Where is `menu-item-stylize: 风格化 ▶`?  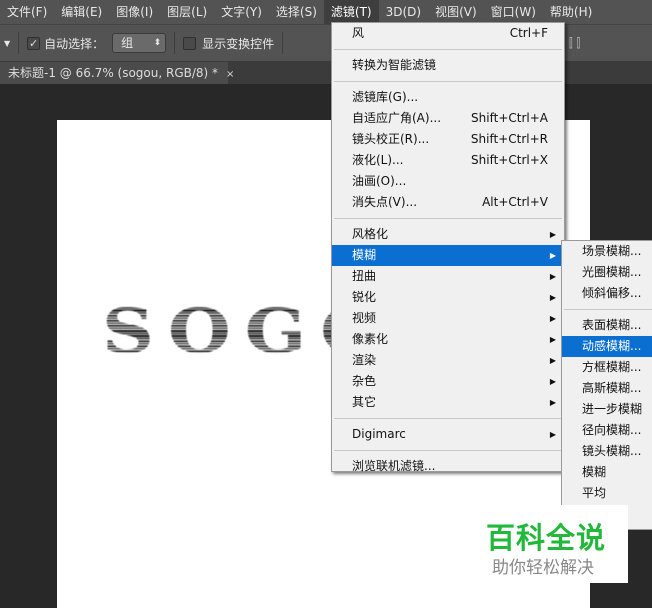 menu-item-stylize: 风格化 ▶ is located at coordinates (448, 234).